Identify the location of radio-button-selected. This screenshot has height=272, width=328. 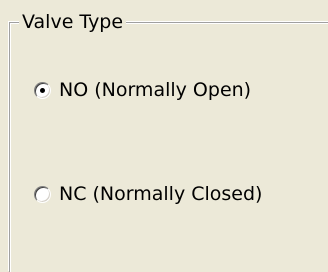
(42, 90).